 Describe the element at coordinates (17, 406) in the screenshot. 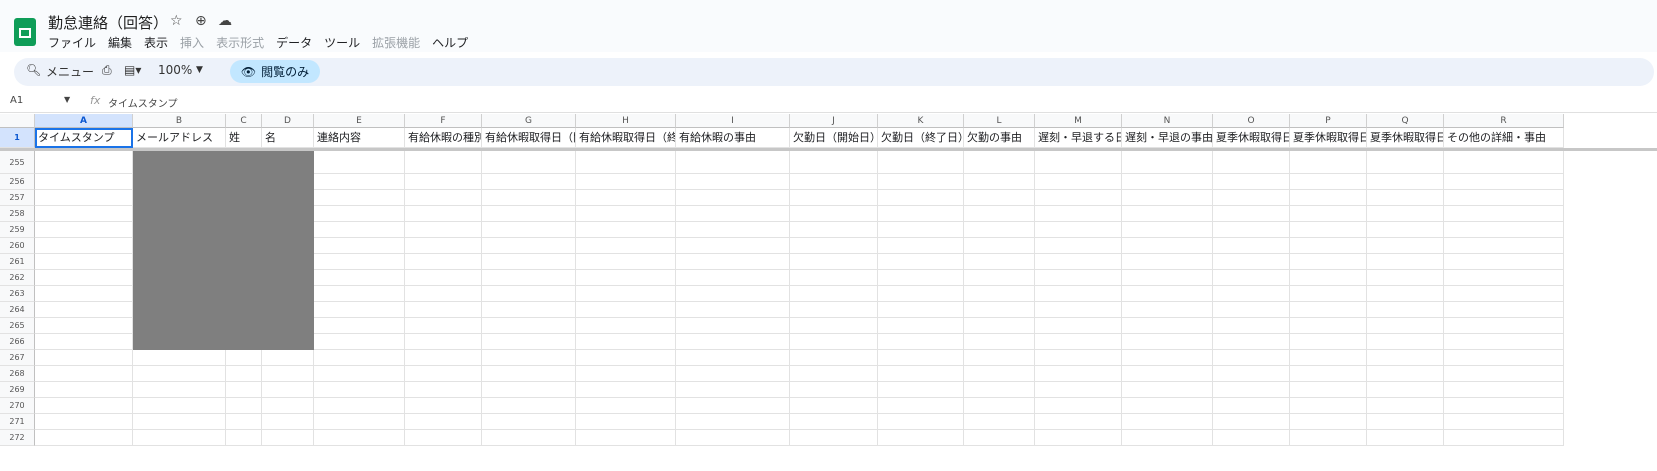

I see `row-header: 270` at that location.